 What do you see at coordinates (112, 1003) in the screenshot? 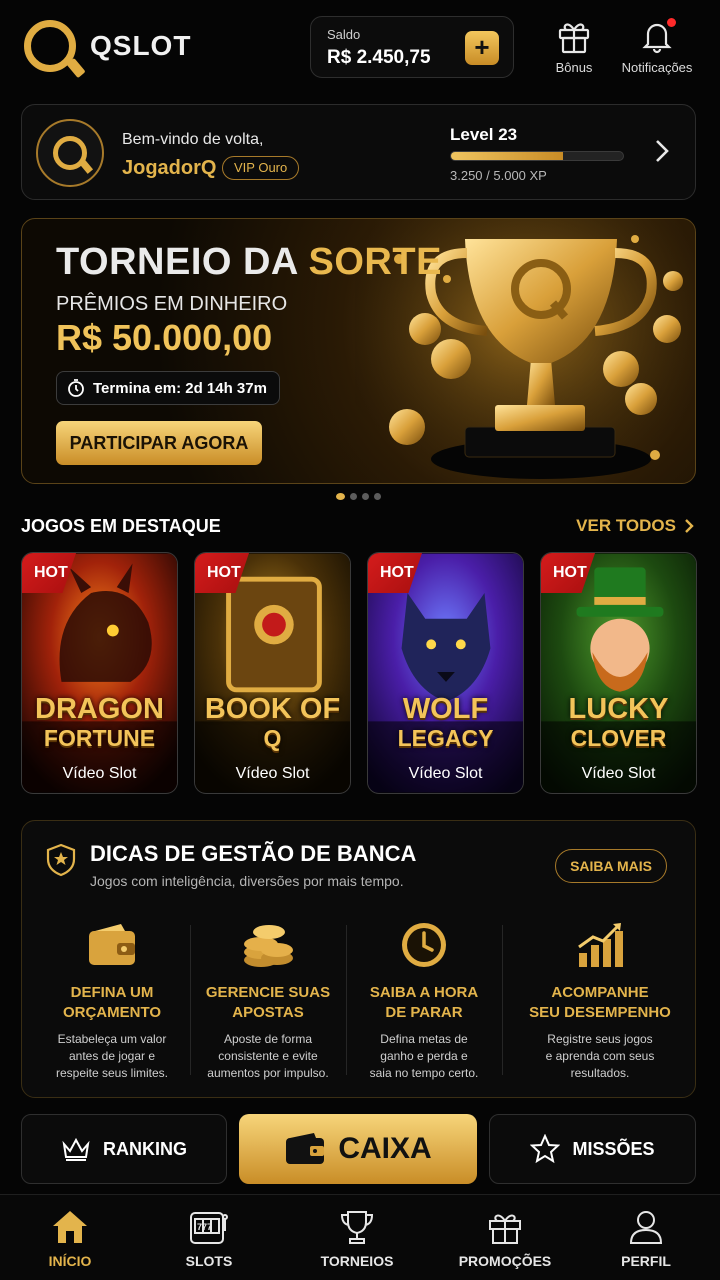
I see `tip-heading: DEFINA UM ORÇAMENTO` at bounding box center [112, 1003].